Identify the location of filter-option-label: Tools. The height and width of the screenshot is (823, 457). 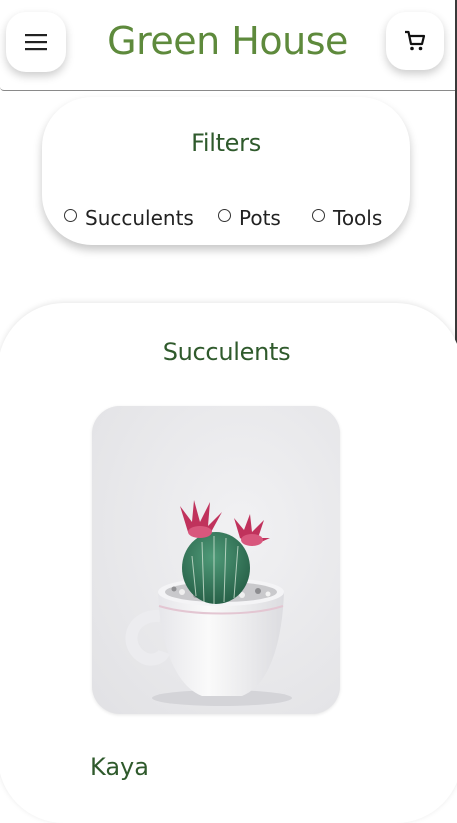
(358, 218).